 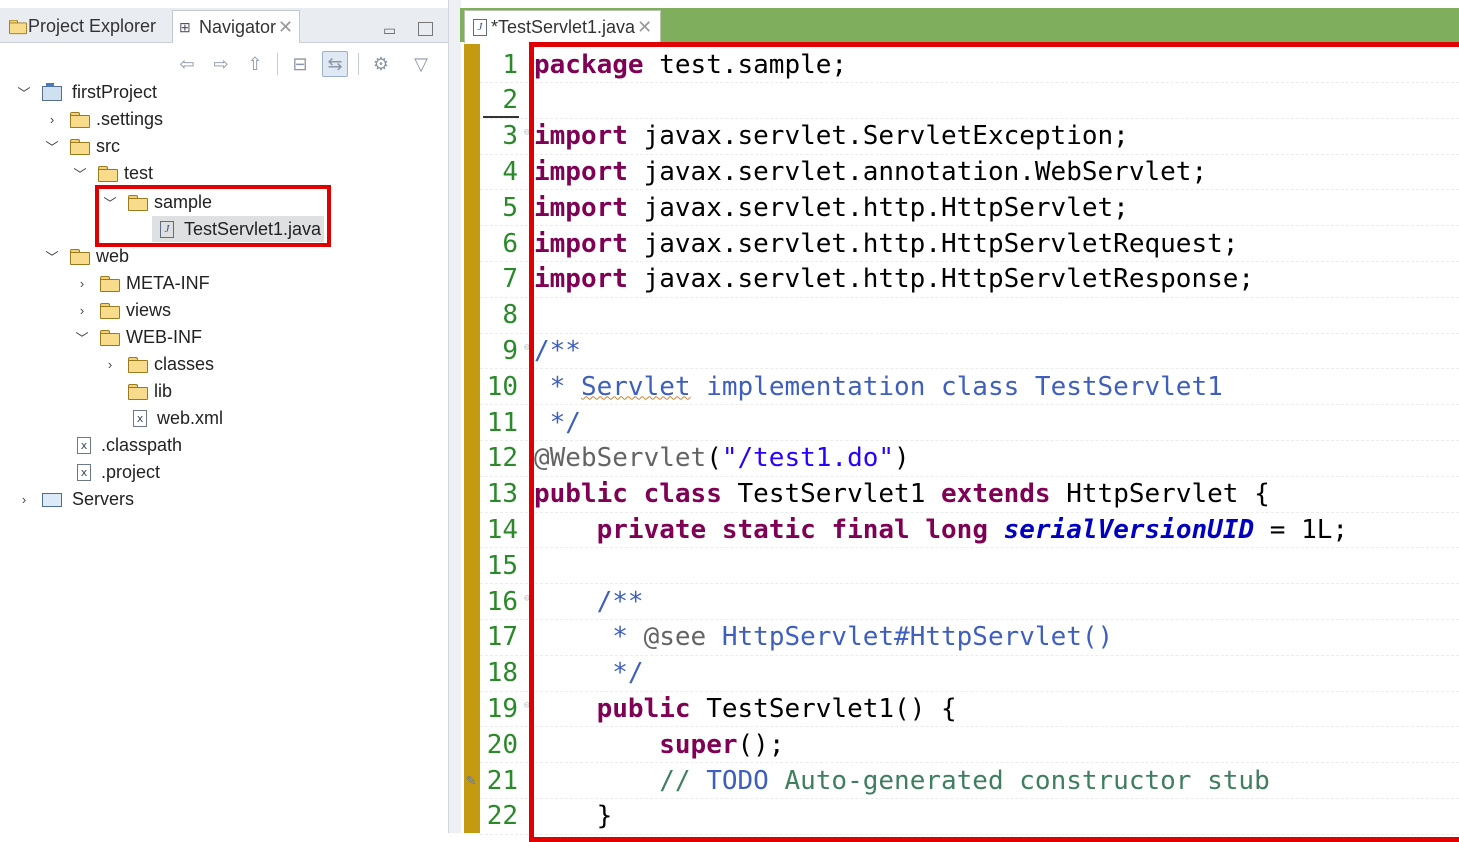 What do you see at coordinates (142, 444) in the screenshot?
I see `tree-item-label: .classpath` at bounding box center [142, 444].